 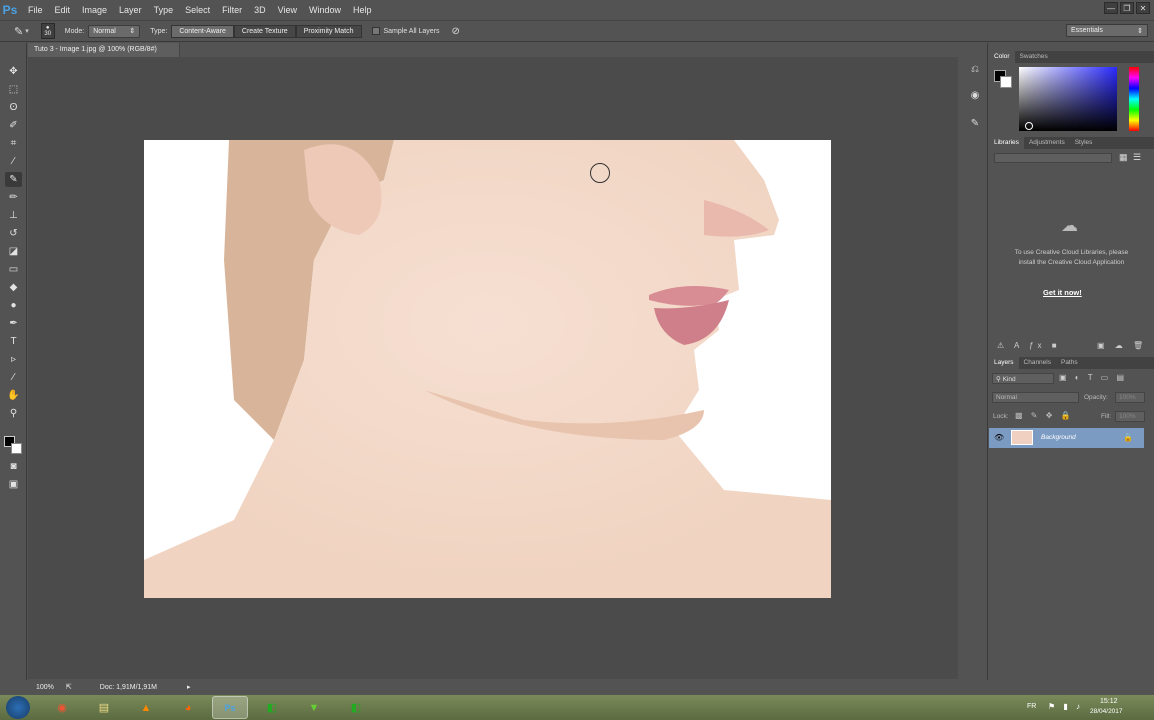 What do you see at coordinates (13, 251) in the screenshot?
I see `eraser-tool-icon: ◪` at bounding box center [13, 251].